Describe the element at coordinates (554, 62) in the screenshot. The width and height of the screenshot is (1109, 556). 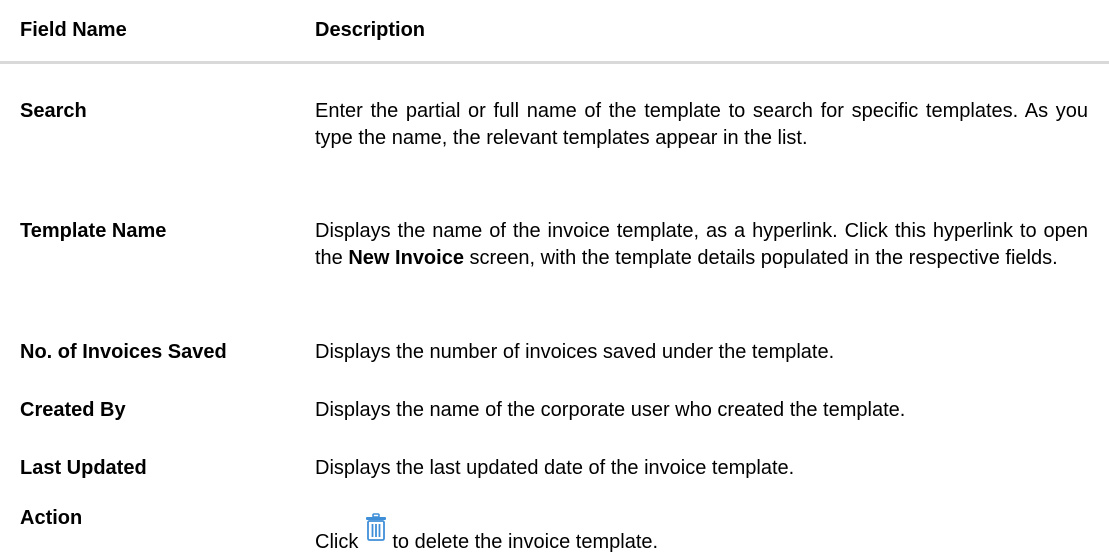
I see `header-divider` at that location.